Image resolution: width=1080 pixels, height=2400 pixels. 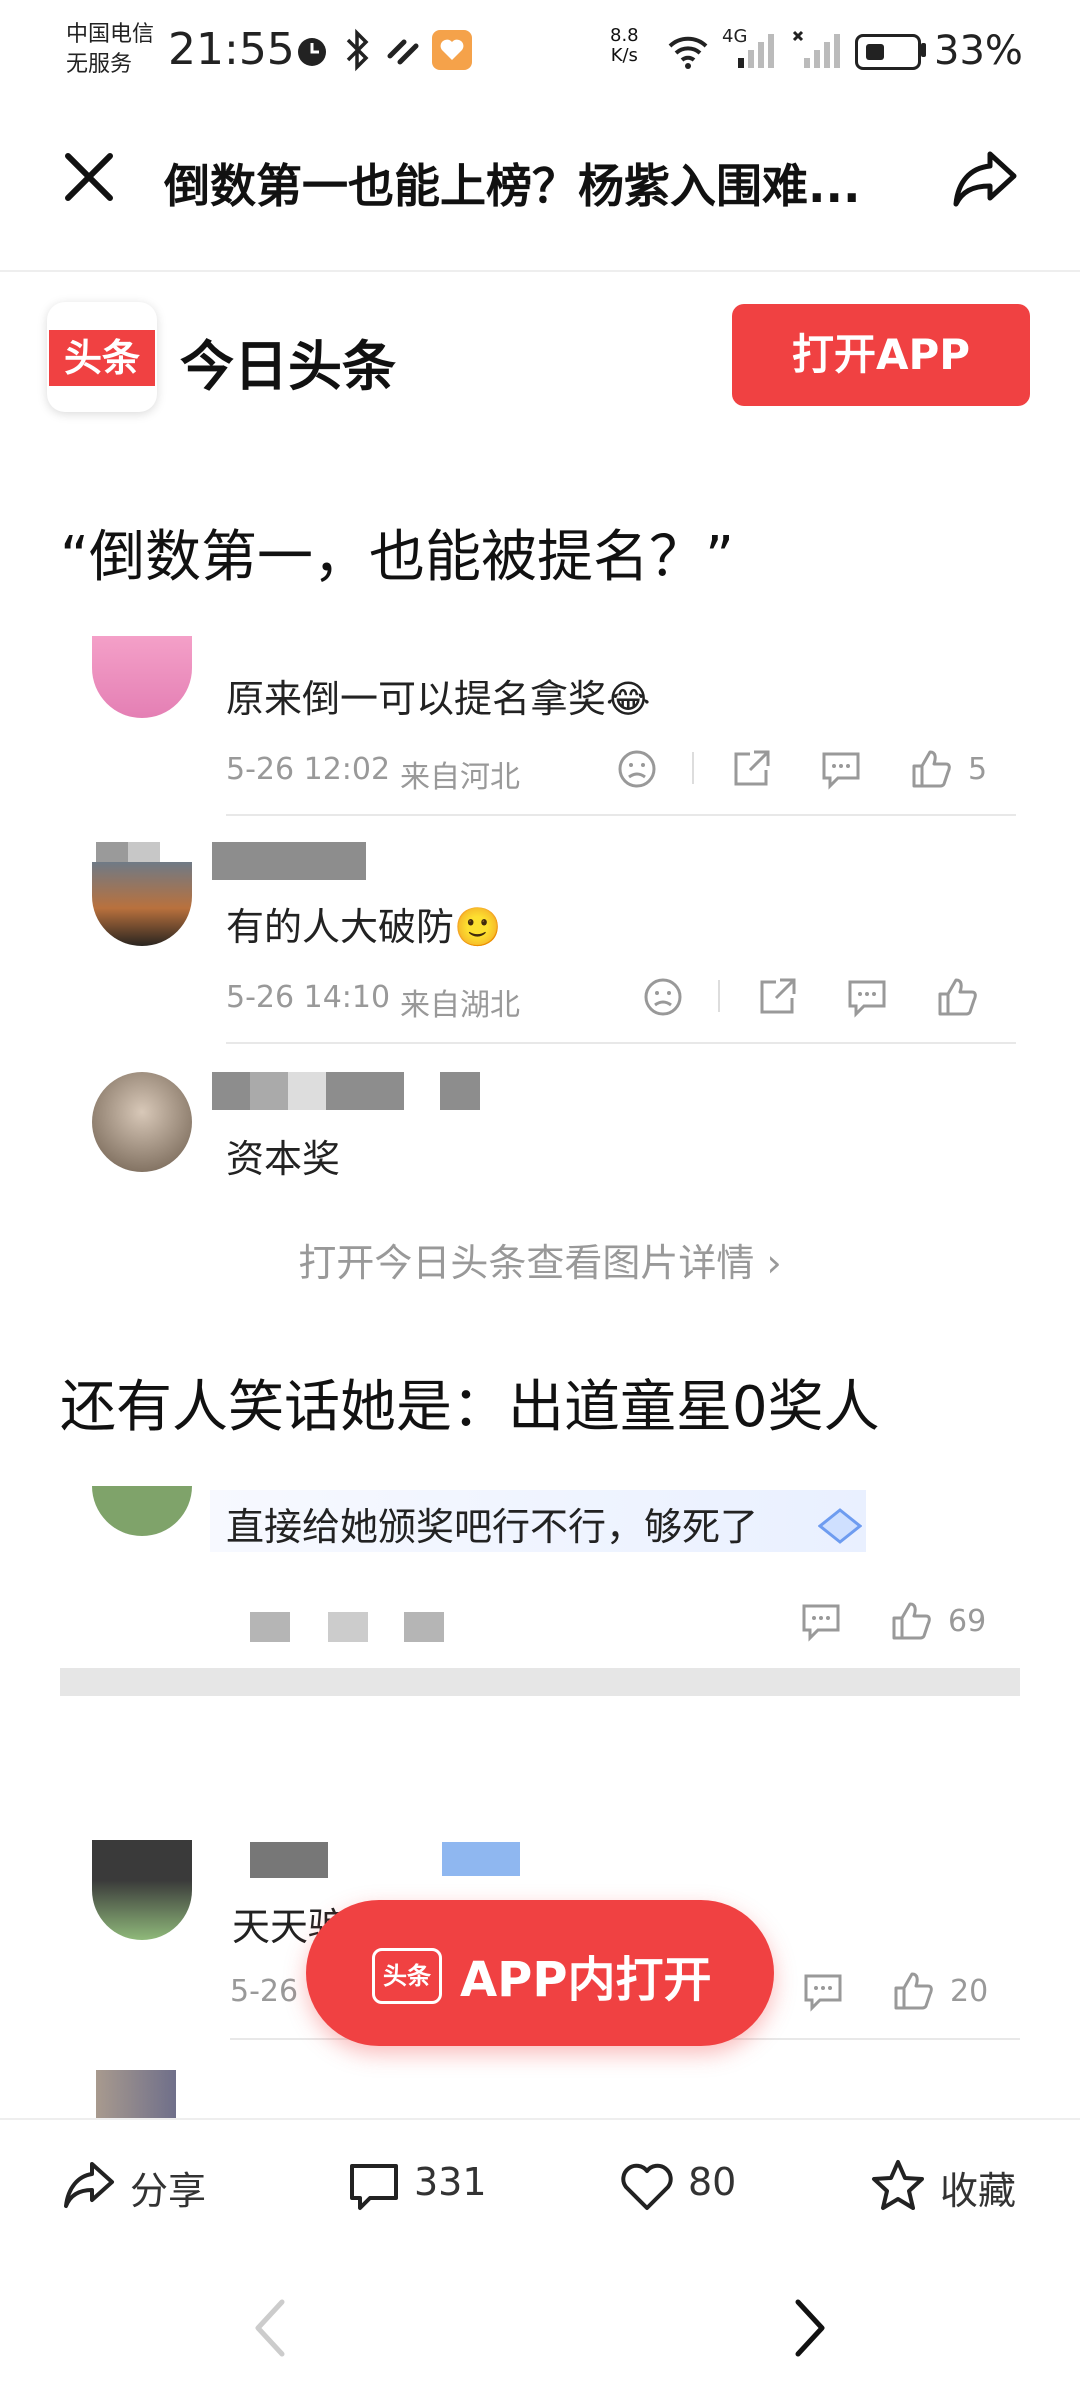 What do you see at coordinates (492, 1527) in the screenshot?
I see `comment-text: 直接给她颁奖吧行不行，够死了` at bounding box center [492, 1527].